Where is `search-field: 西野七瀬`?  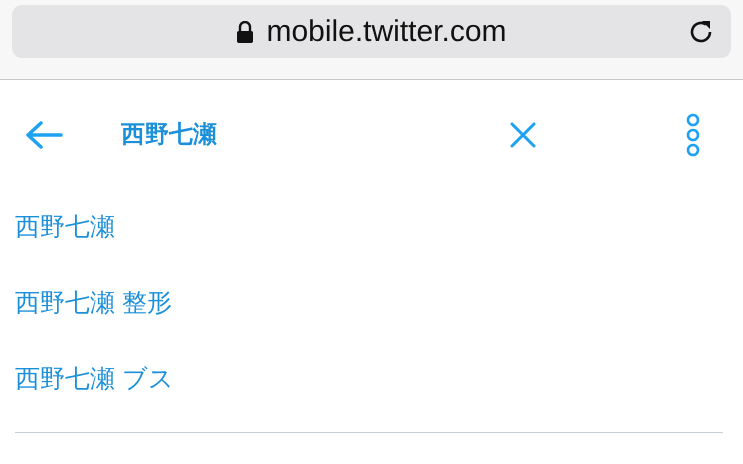 search-field: 西野七瀬 is located at coordinates (281, 135).